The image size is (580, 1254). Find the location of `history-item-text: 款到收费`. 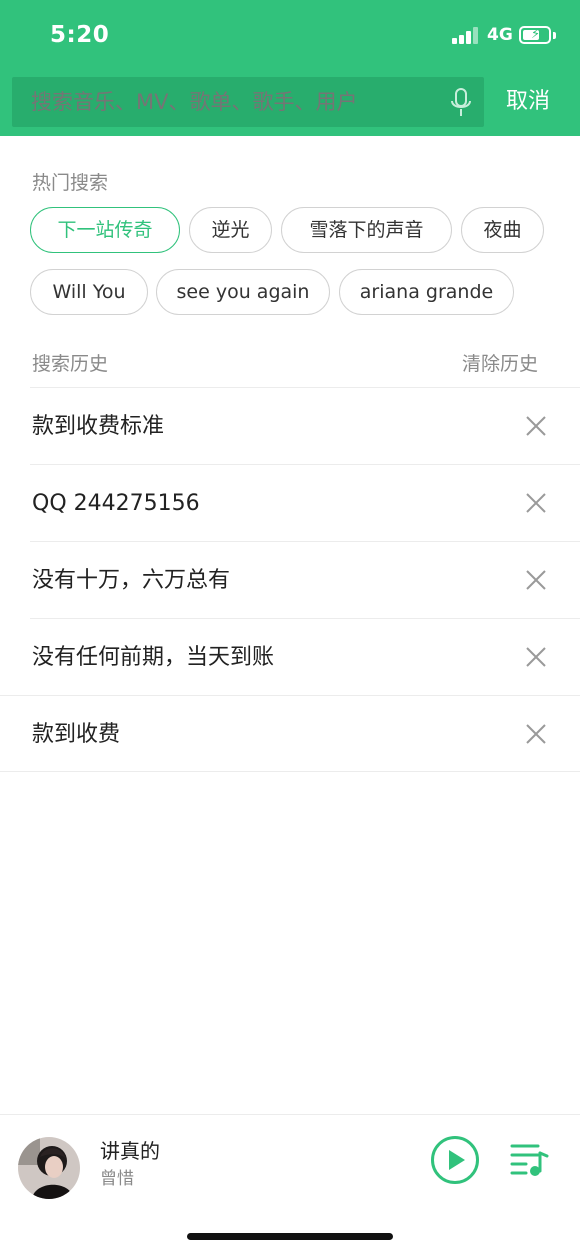

history-item-text: 款到收费 is located at coordinates (76, 734).